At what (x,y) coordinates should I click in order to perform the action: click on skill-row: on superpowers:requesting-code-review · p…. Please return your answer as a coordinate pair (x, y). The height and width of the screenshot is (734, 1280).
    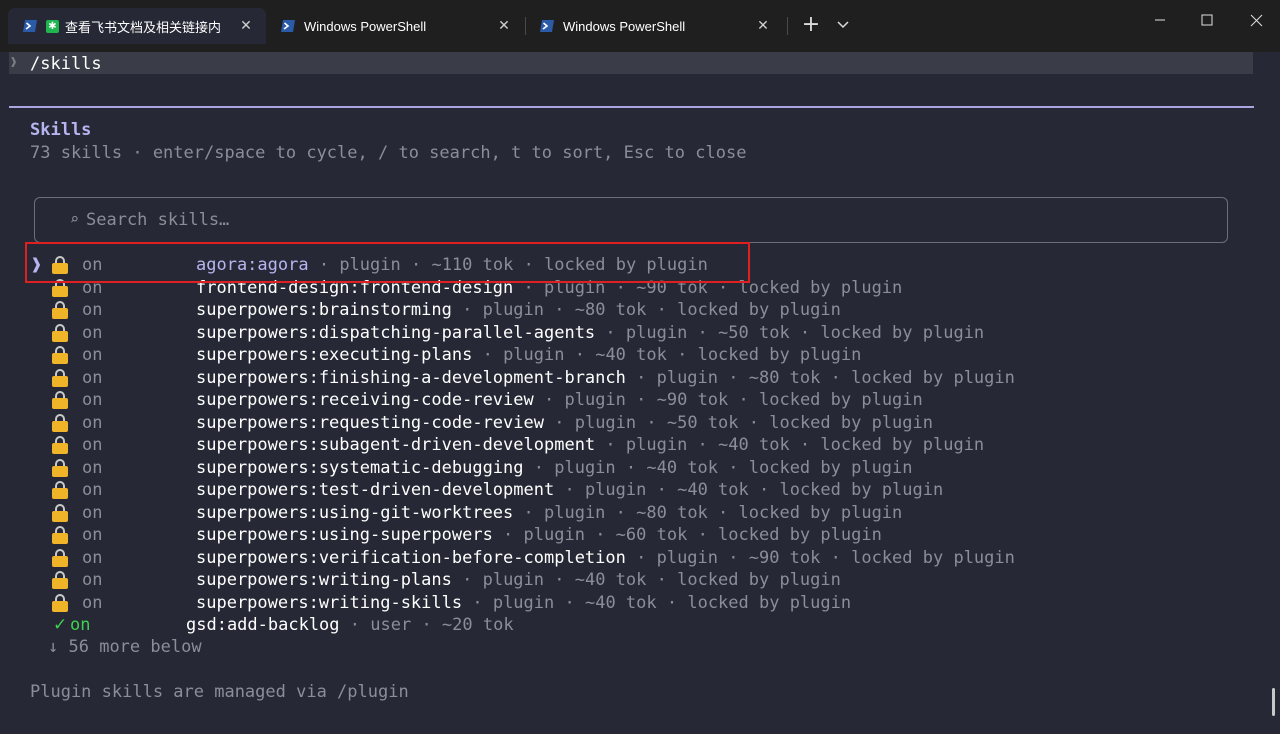
    Looking at the image, I should click on (640, 423).